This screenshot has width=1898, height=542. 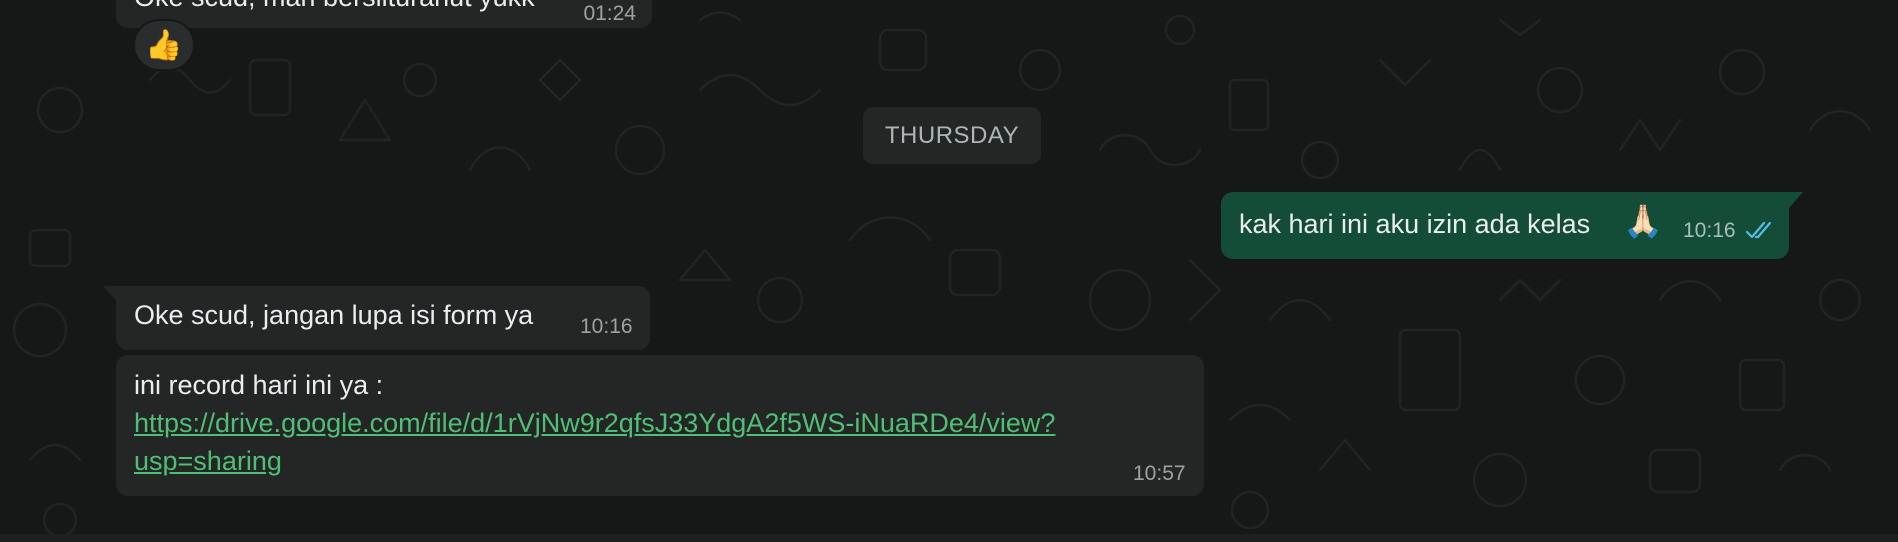 I want to click on reaction-badge: 👍, so click(x=164, y=45).